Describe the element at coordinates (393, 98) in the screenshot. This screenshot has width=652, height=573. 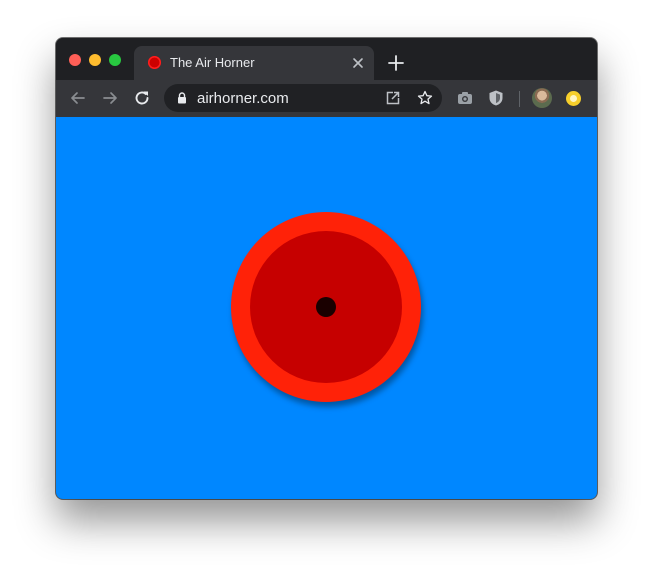
I see `open-in-window-icon` at that location.